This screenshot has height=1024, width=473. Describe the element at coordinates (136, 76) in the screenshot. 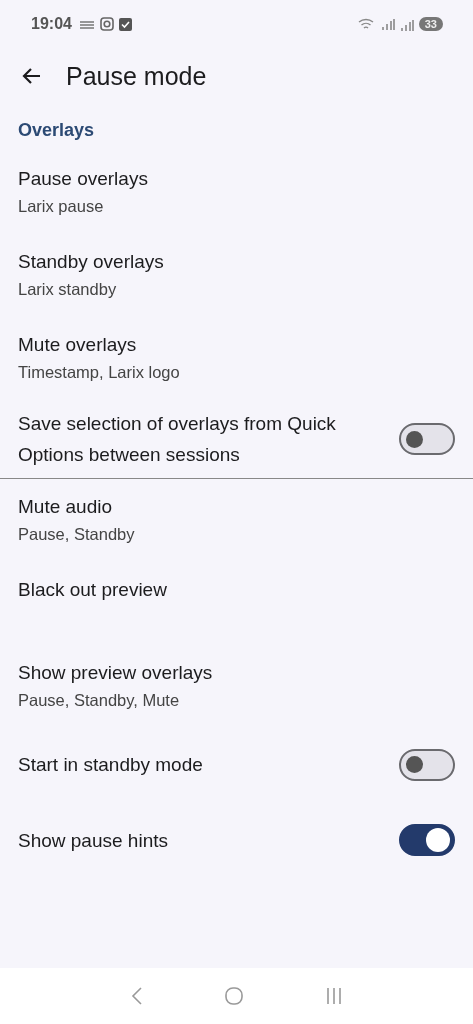

I see `screen-title: Pause mode` at that location.